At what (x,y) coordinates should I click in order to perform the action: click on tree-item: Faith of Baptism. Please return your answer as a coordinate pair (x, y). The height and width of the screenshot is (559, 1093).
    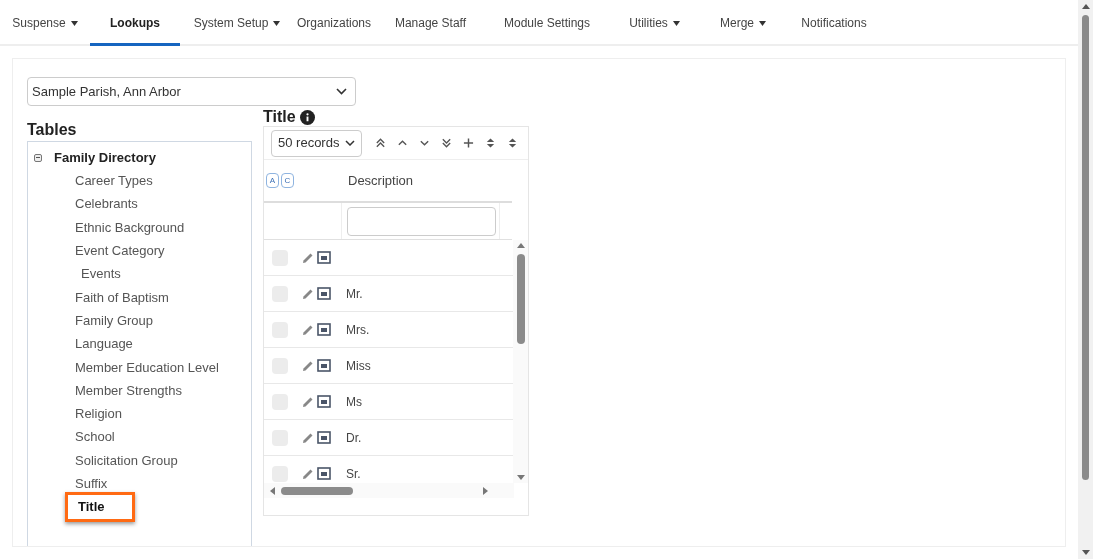
    Looking at the image, I should click on (122, 297).